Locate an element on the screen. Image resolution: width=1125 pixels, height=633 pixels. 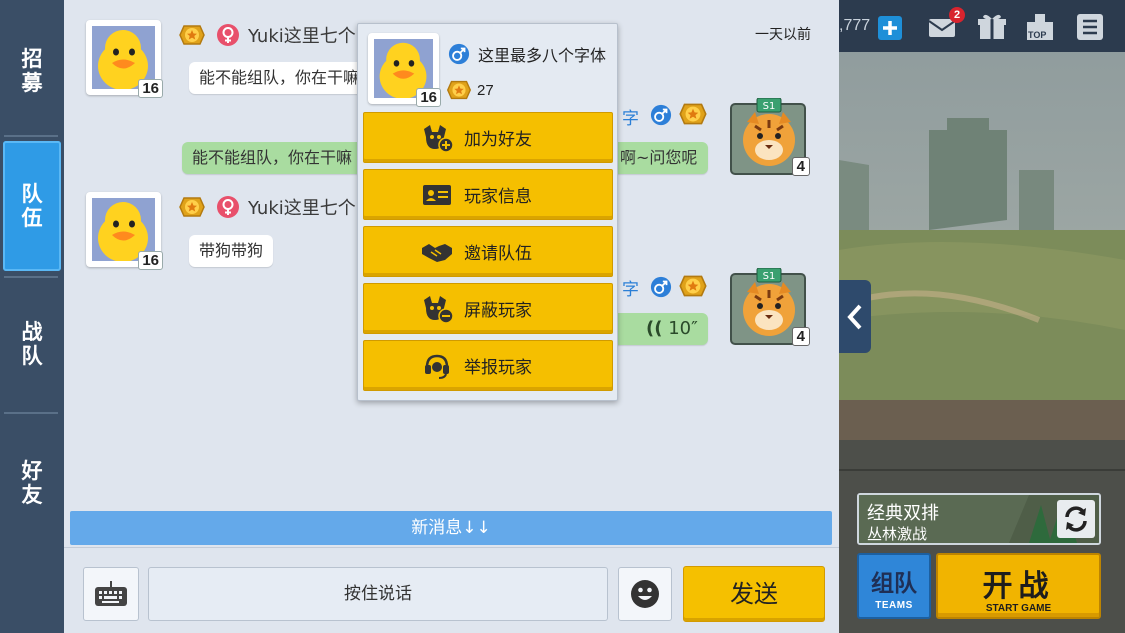
nav-item-label: 招募 is located at coordinates (32, 71).